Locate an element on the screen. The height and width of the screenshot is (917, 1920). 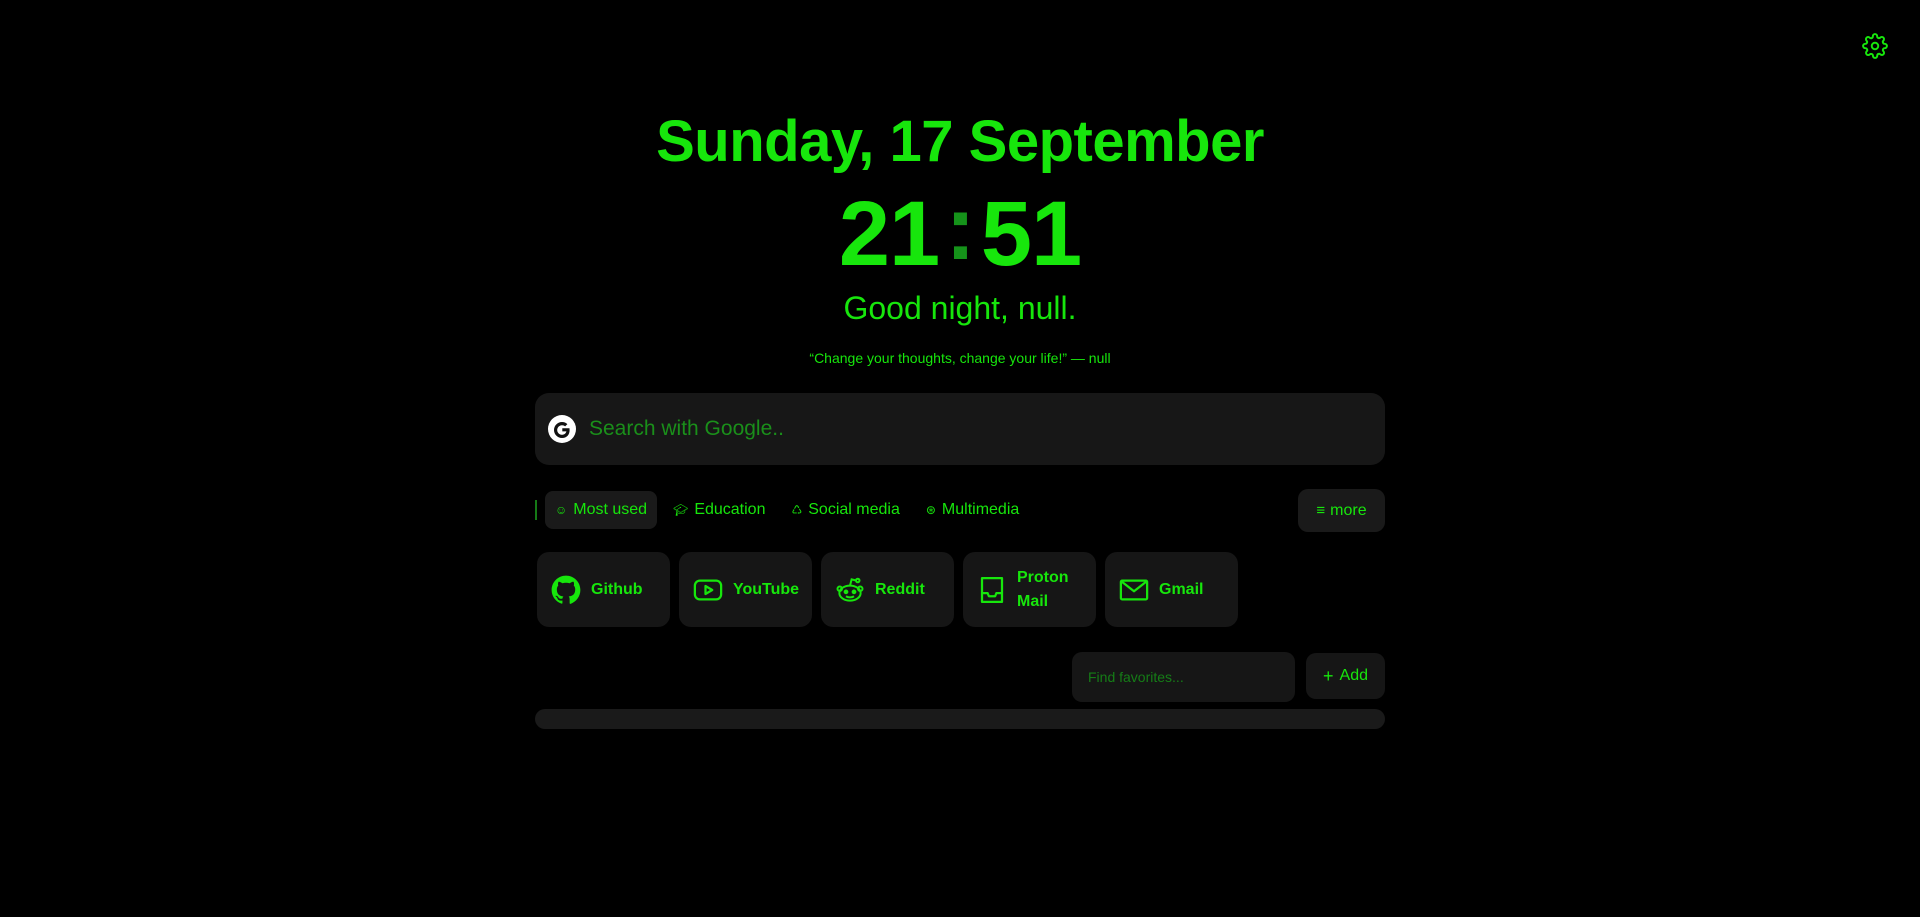
tab-social-media: ♺ Social media is located at coordinates (845, 510).